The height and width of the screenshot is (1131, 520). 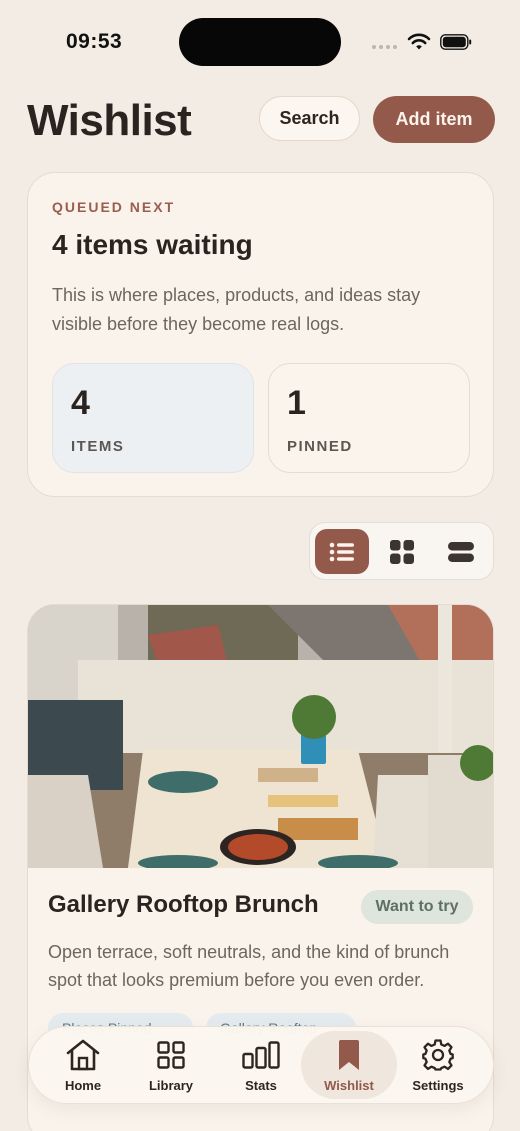 I want to click on status-bar: 09:53, so click(x=260, y=40).